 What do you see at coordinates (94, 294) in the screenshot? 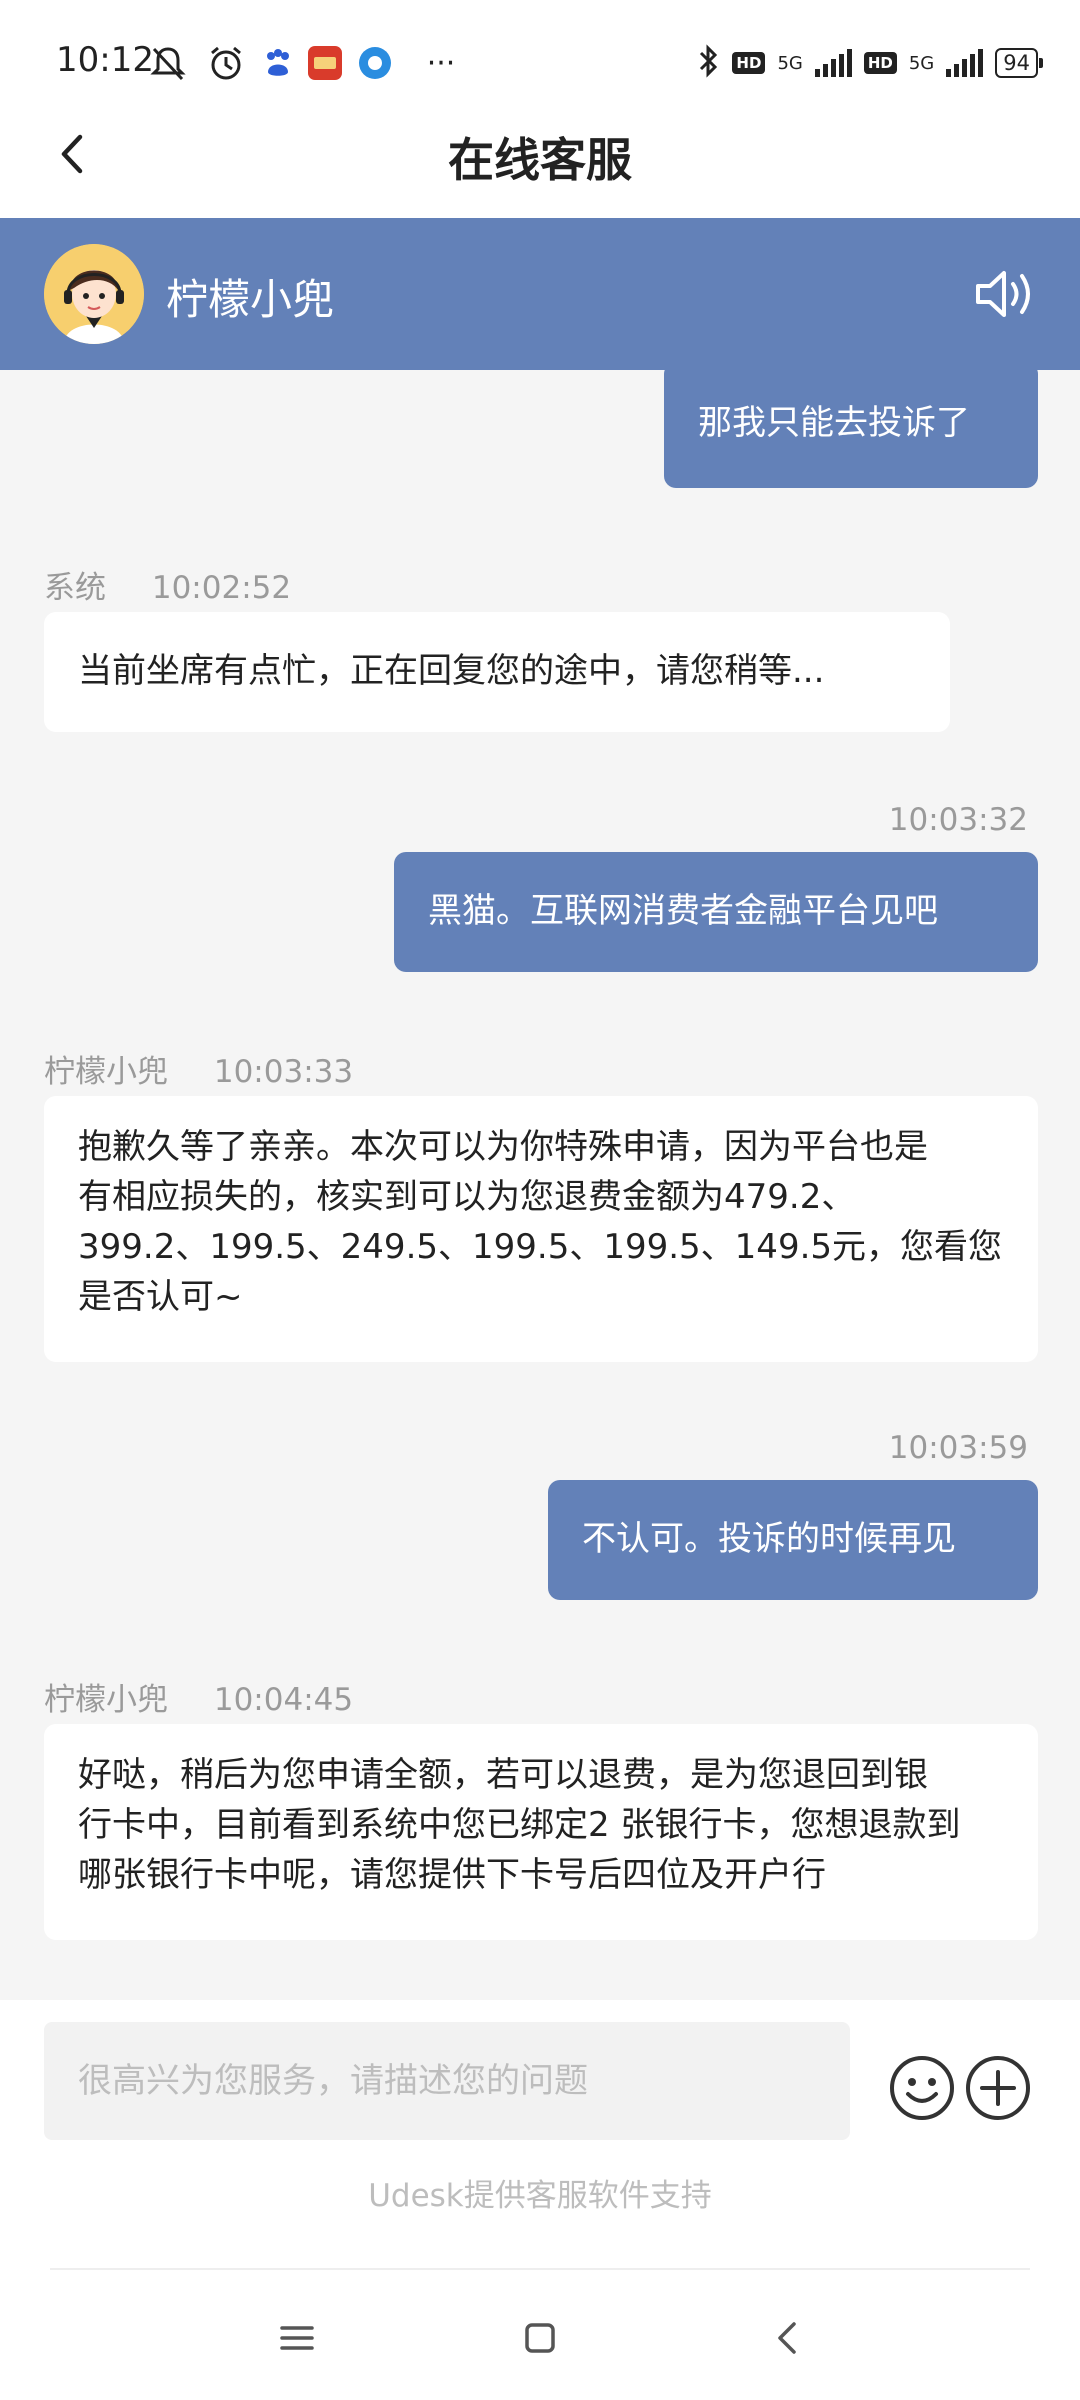
I see `agent-avatar` at bounding box center [94, 294].